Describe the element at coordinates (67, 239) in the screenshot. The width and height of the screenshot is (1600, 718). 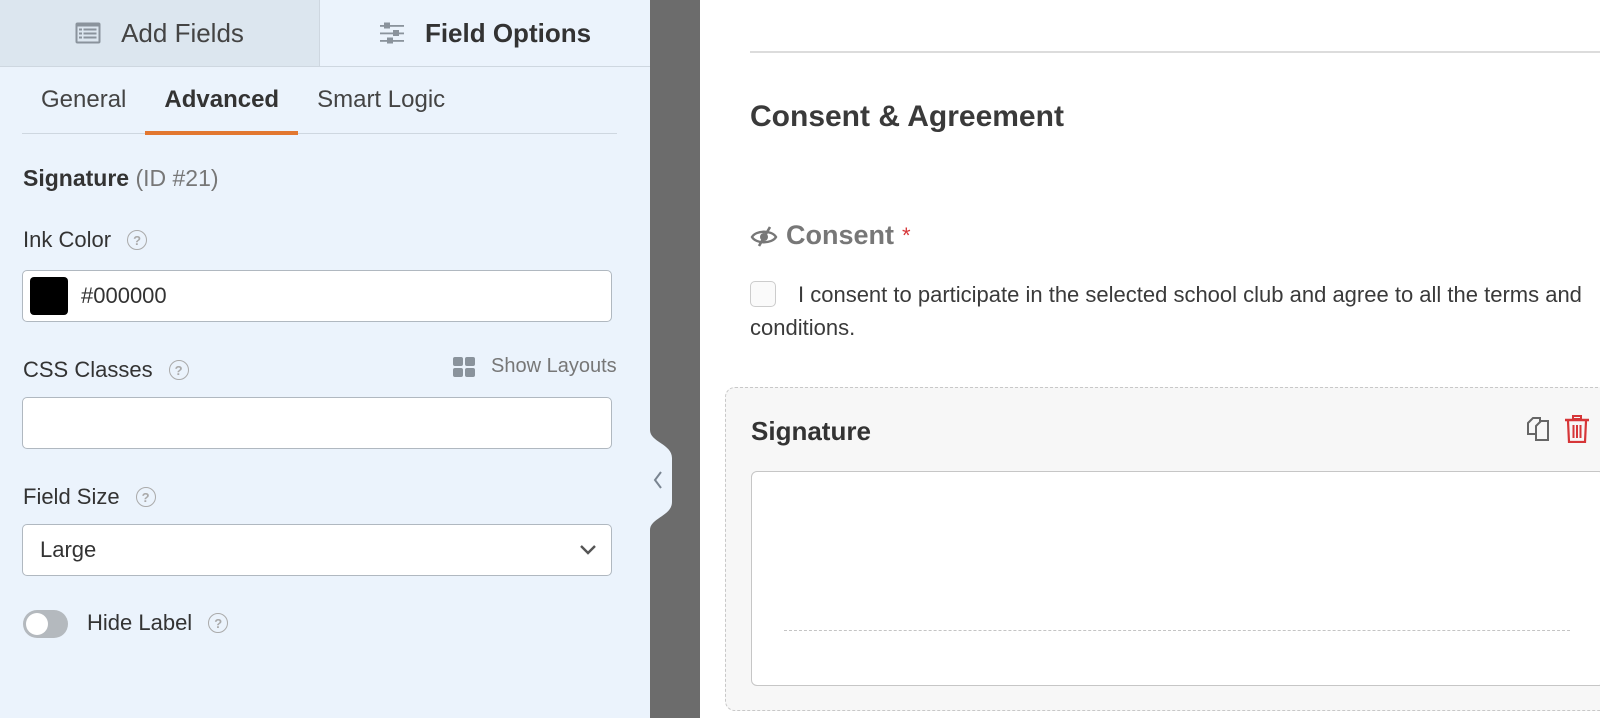
I see `ink-color-label: Ink Color` at that location.